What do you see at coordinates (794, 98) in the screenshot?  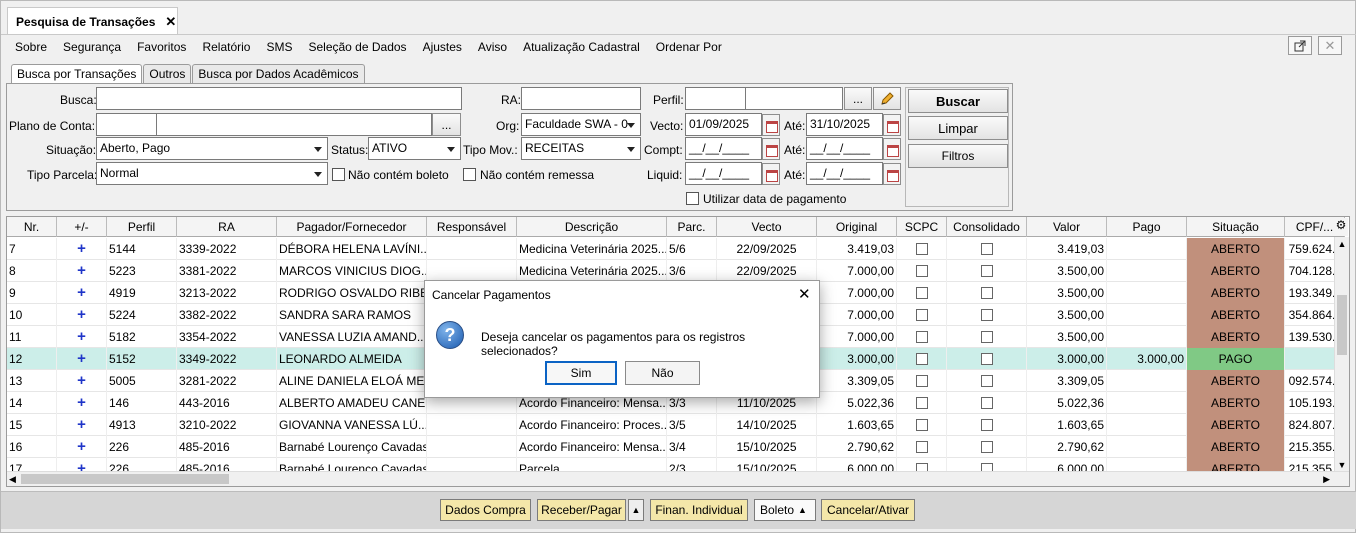 I see `perfil-name-input` at bounding box center [794, 98].